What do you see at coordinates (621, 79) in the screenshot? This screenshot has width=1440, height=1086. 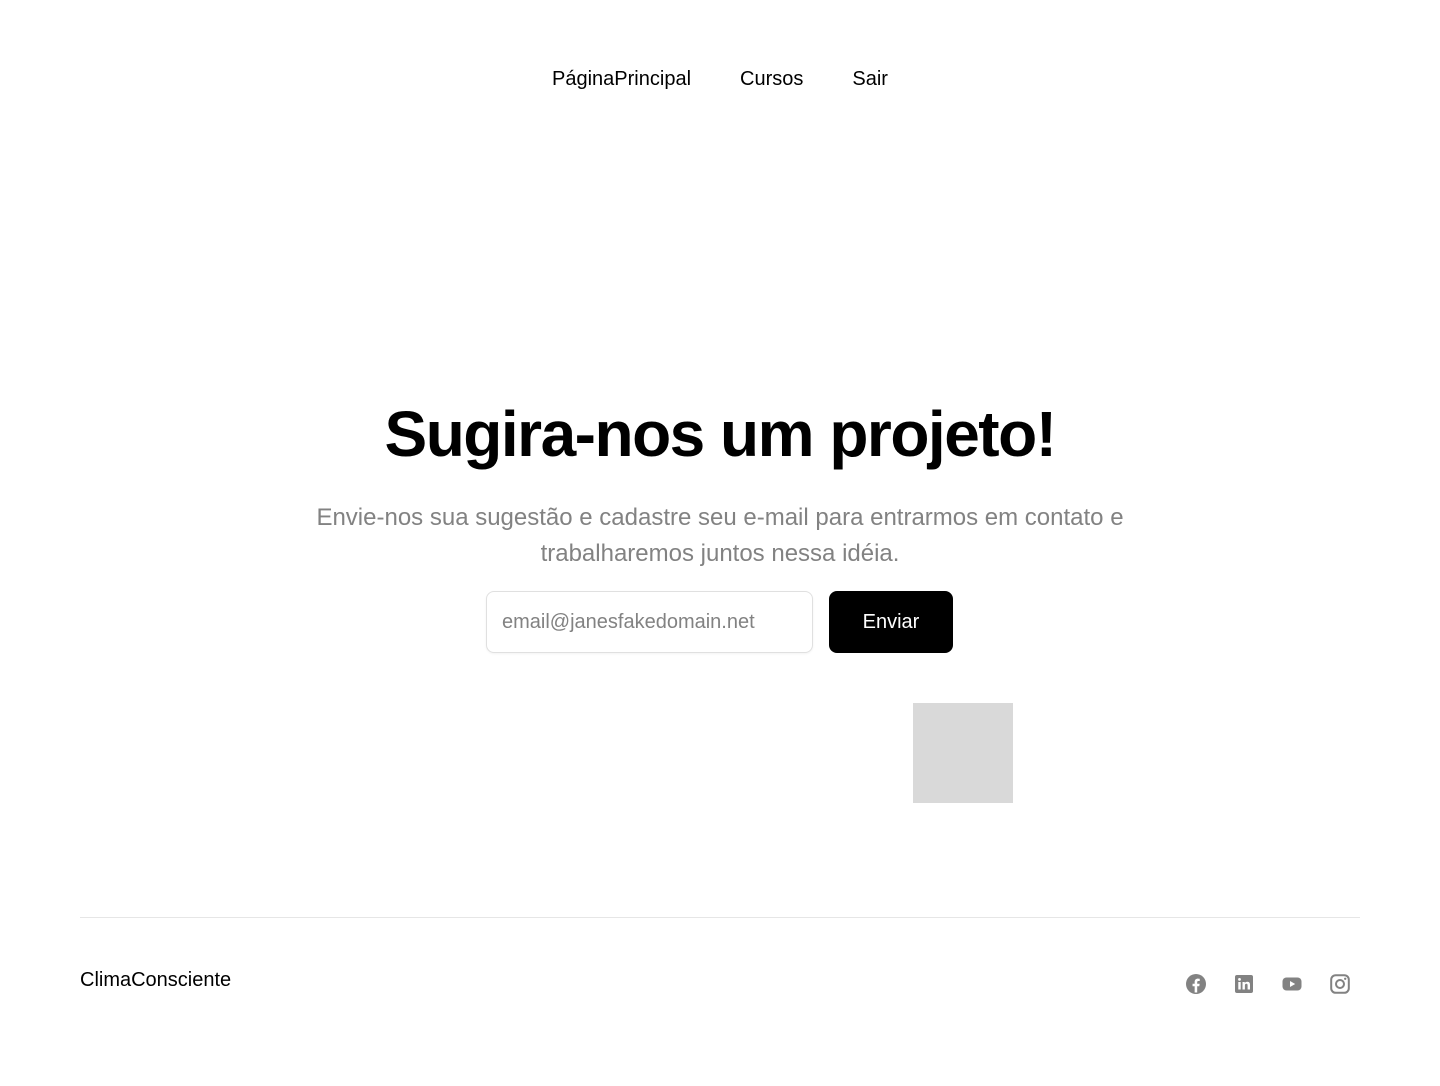 I see `nav-link-pagina-principal: PáginaPrincipal` at bounding box center [621, 79].